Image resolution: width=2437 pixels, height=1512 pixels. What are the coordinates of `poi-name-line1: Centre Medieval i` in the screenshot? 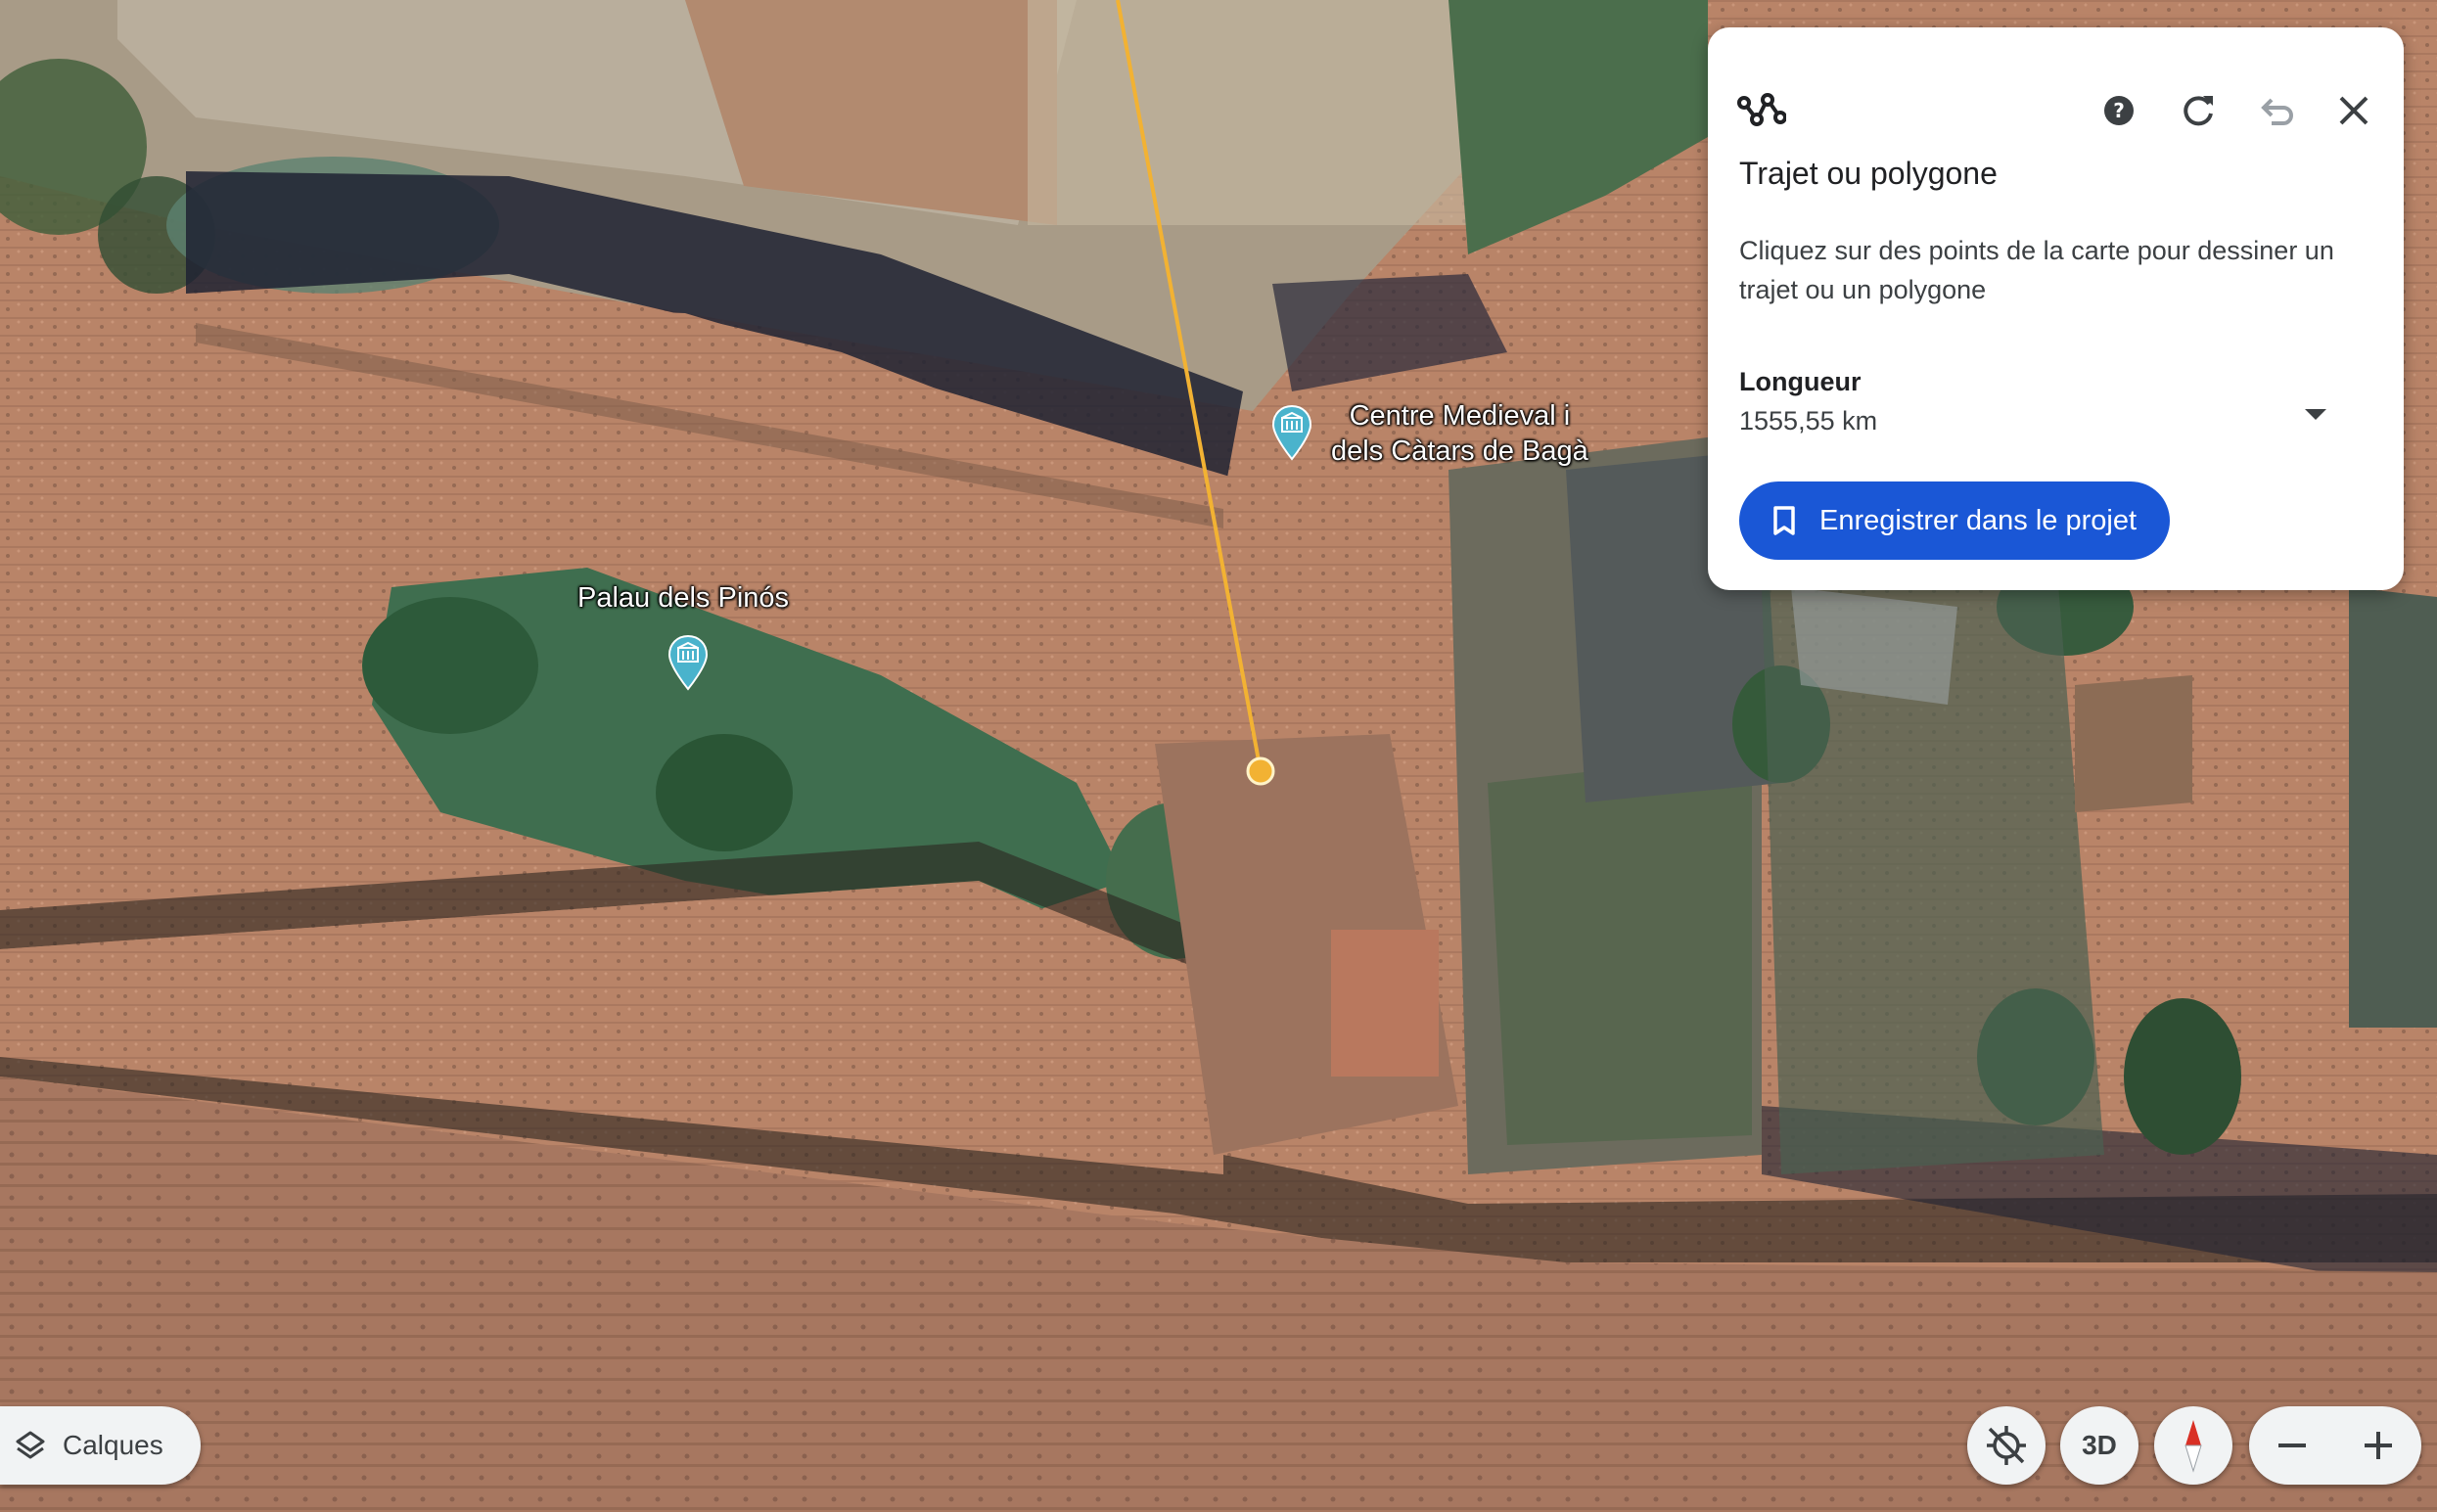 It's located at (1460, 416).